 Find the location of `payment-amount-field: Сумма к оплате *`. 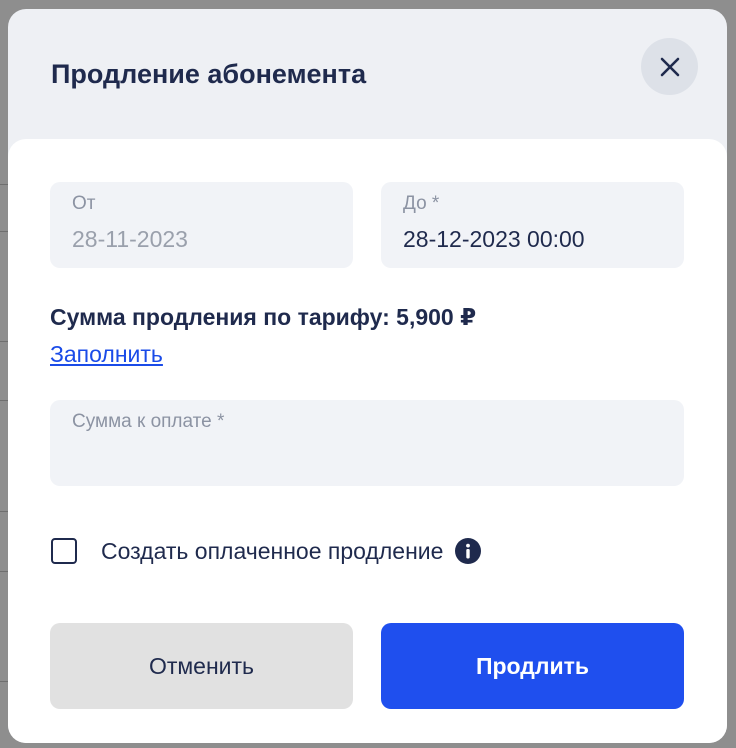

payment-amount-field: Сумма к оплате * is located at coordinates (367, 443).